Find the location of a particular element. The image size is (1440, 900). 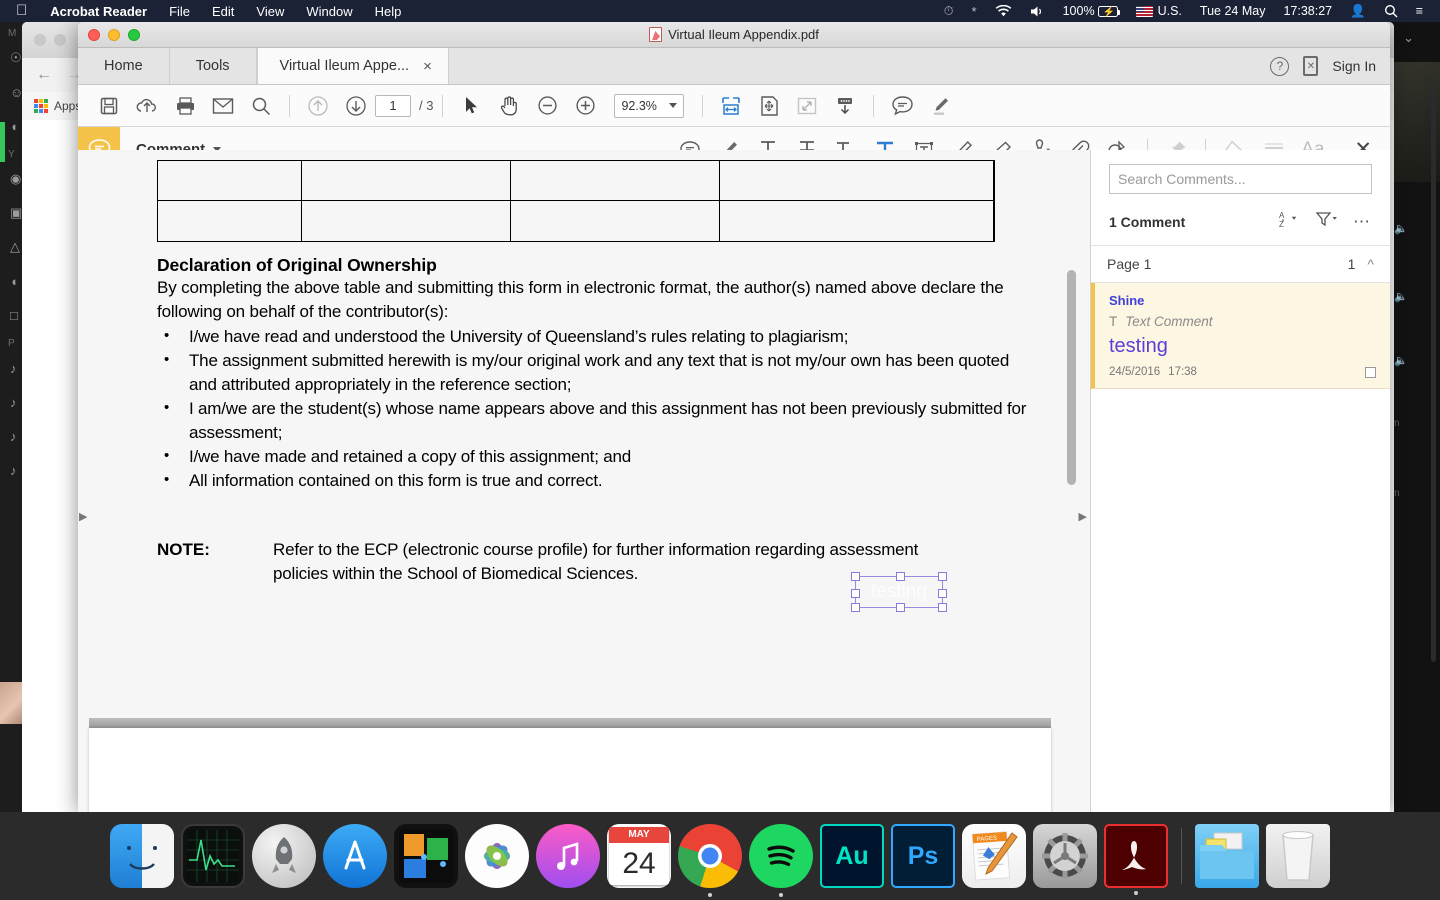

dock-item-system-preferences is located at coordinates (1065, 856).